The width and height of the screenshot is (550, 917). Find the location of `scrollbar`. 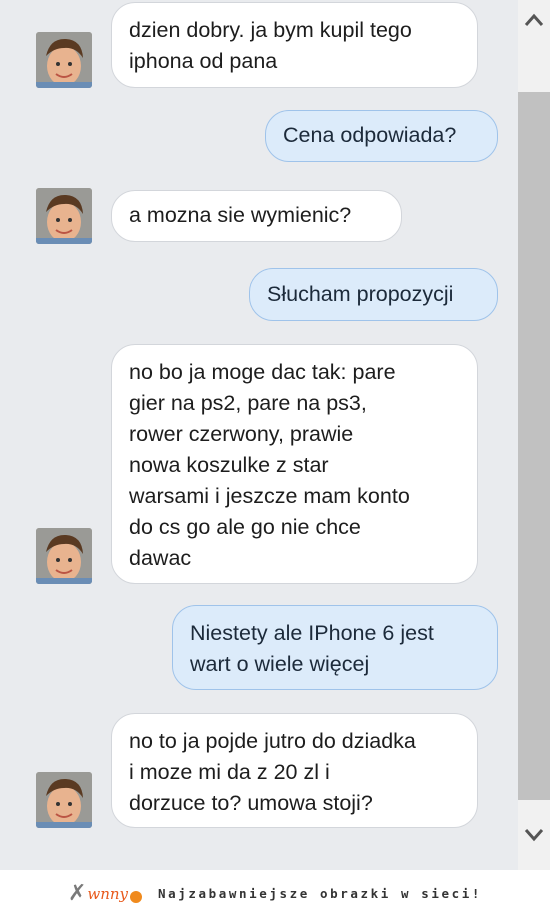

scrollbar is located at coordinates (534, 435).